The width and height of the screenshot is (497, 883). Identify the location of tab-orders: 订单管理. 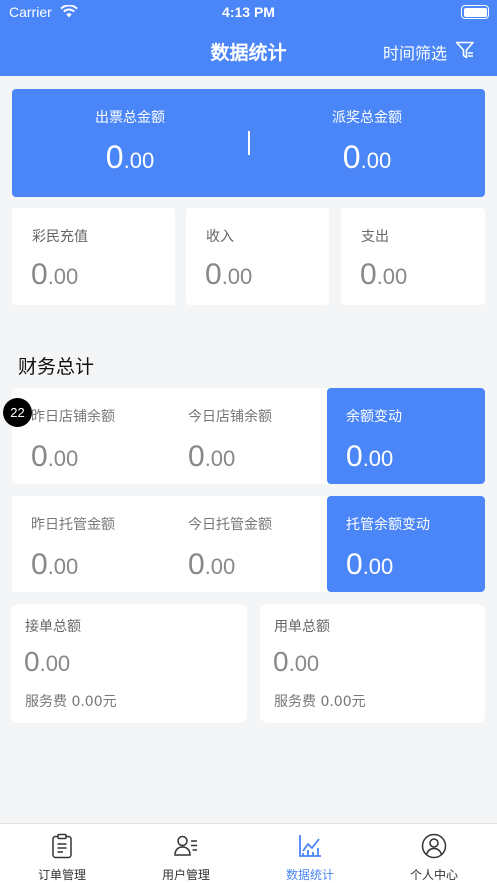
(62, 853).